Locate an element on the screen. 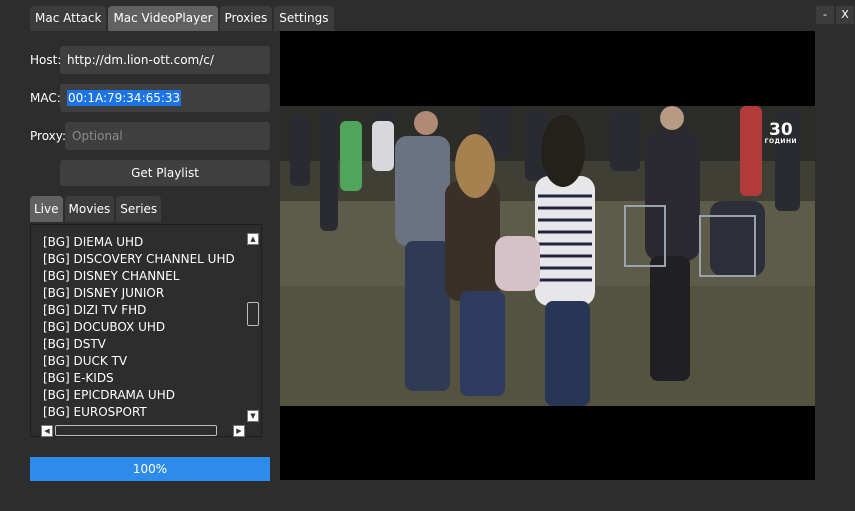  list-item: [BG] E-KIDS is located at coordinates (78, 378).